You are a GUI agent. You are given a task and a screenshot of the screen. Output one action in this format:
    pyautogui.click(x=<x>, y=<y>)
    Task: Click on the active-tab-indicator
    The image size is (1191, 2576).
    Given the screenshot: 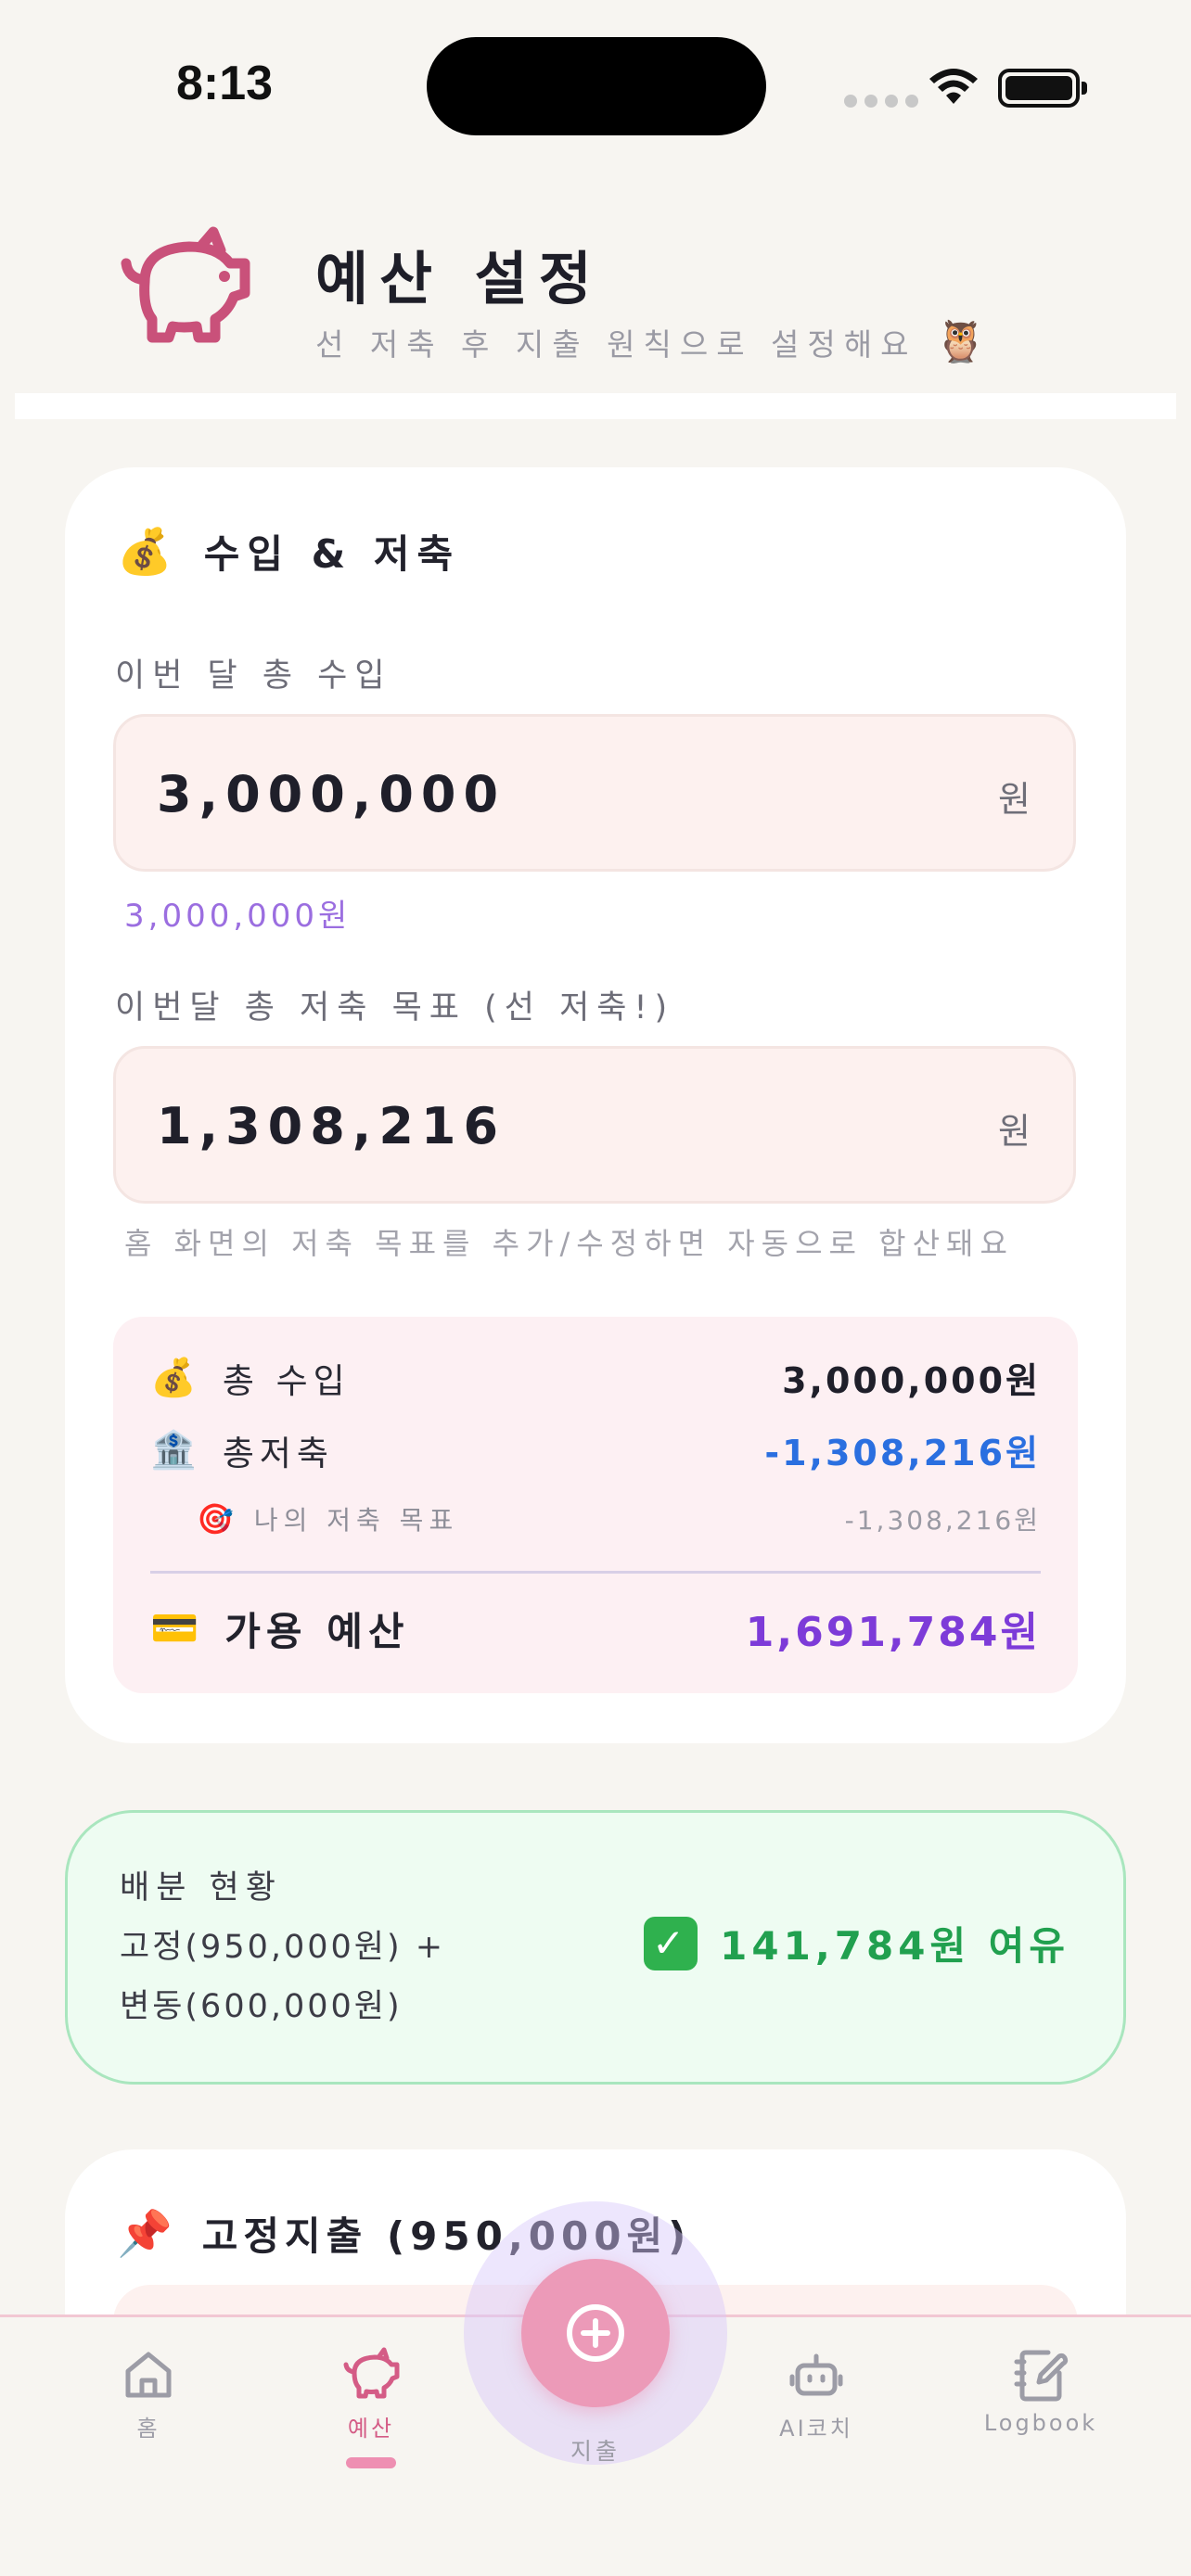 What is the action you would take?
    pyautogui.click(x=371, y=2462)
    